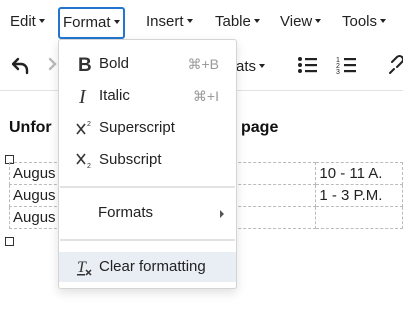 This screenshot has width=403, height=322. I want to click on menu-view: View, so click(301, 22).